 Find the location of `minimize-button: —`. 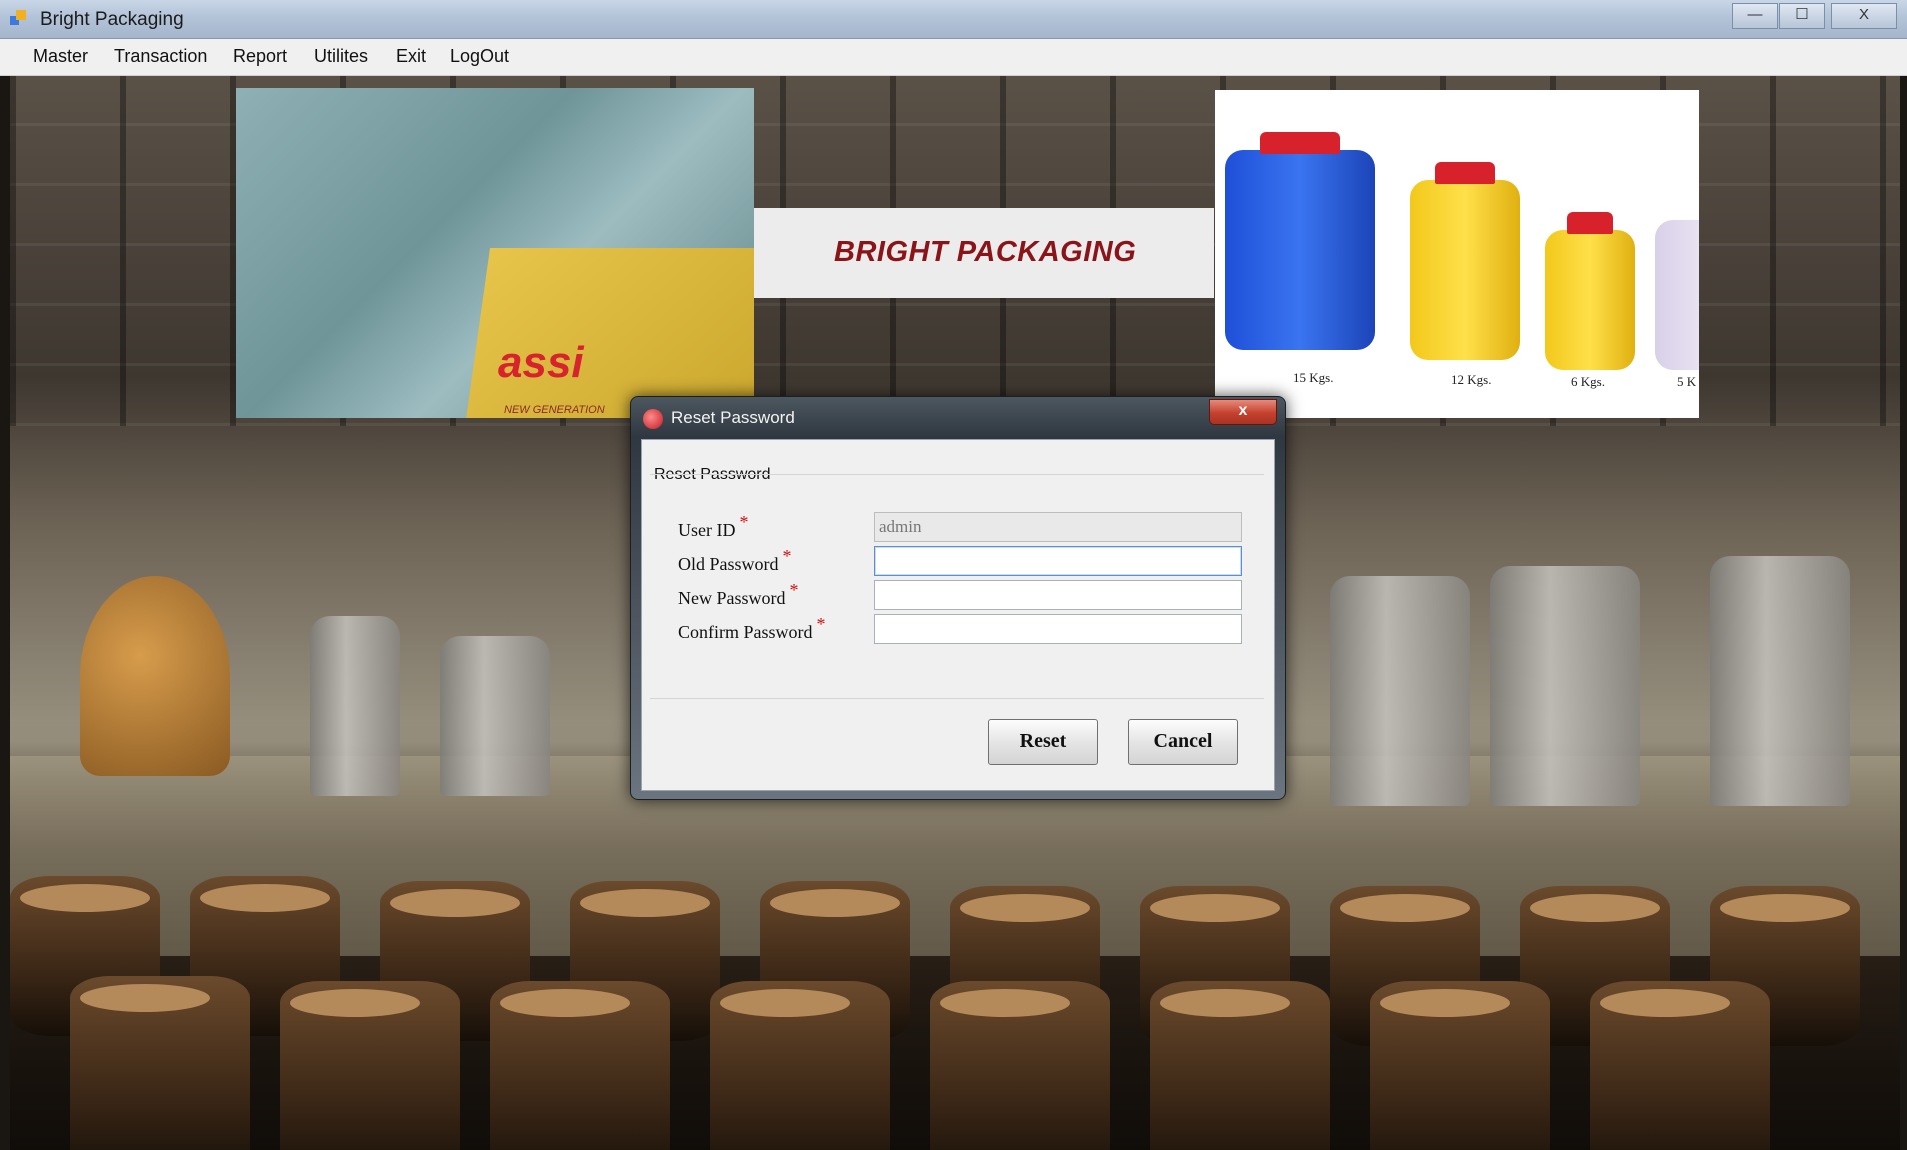

minimize-button: — is located at coordinates (1755, 16).